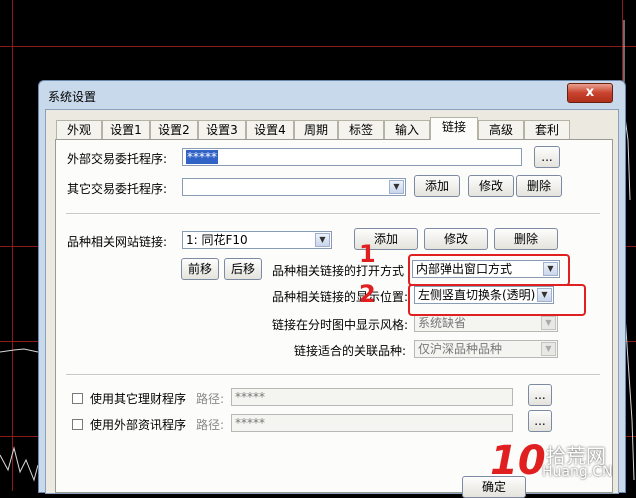 The width and height of the screenshot is (636, 498). I want to click on other-trade-add-button: 添加, so click(437, 186).